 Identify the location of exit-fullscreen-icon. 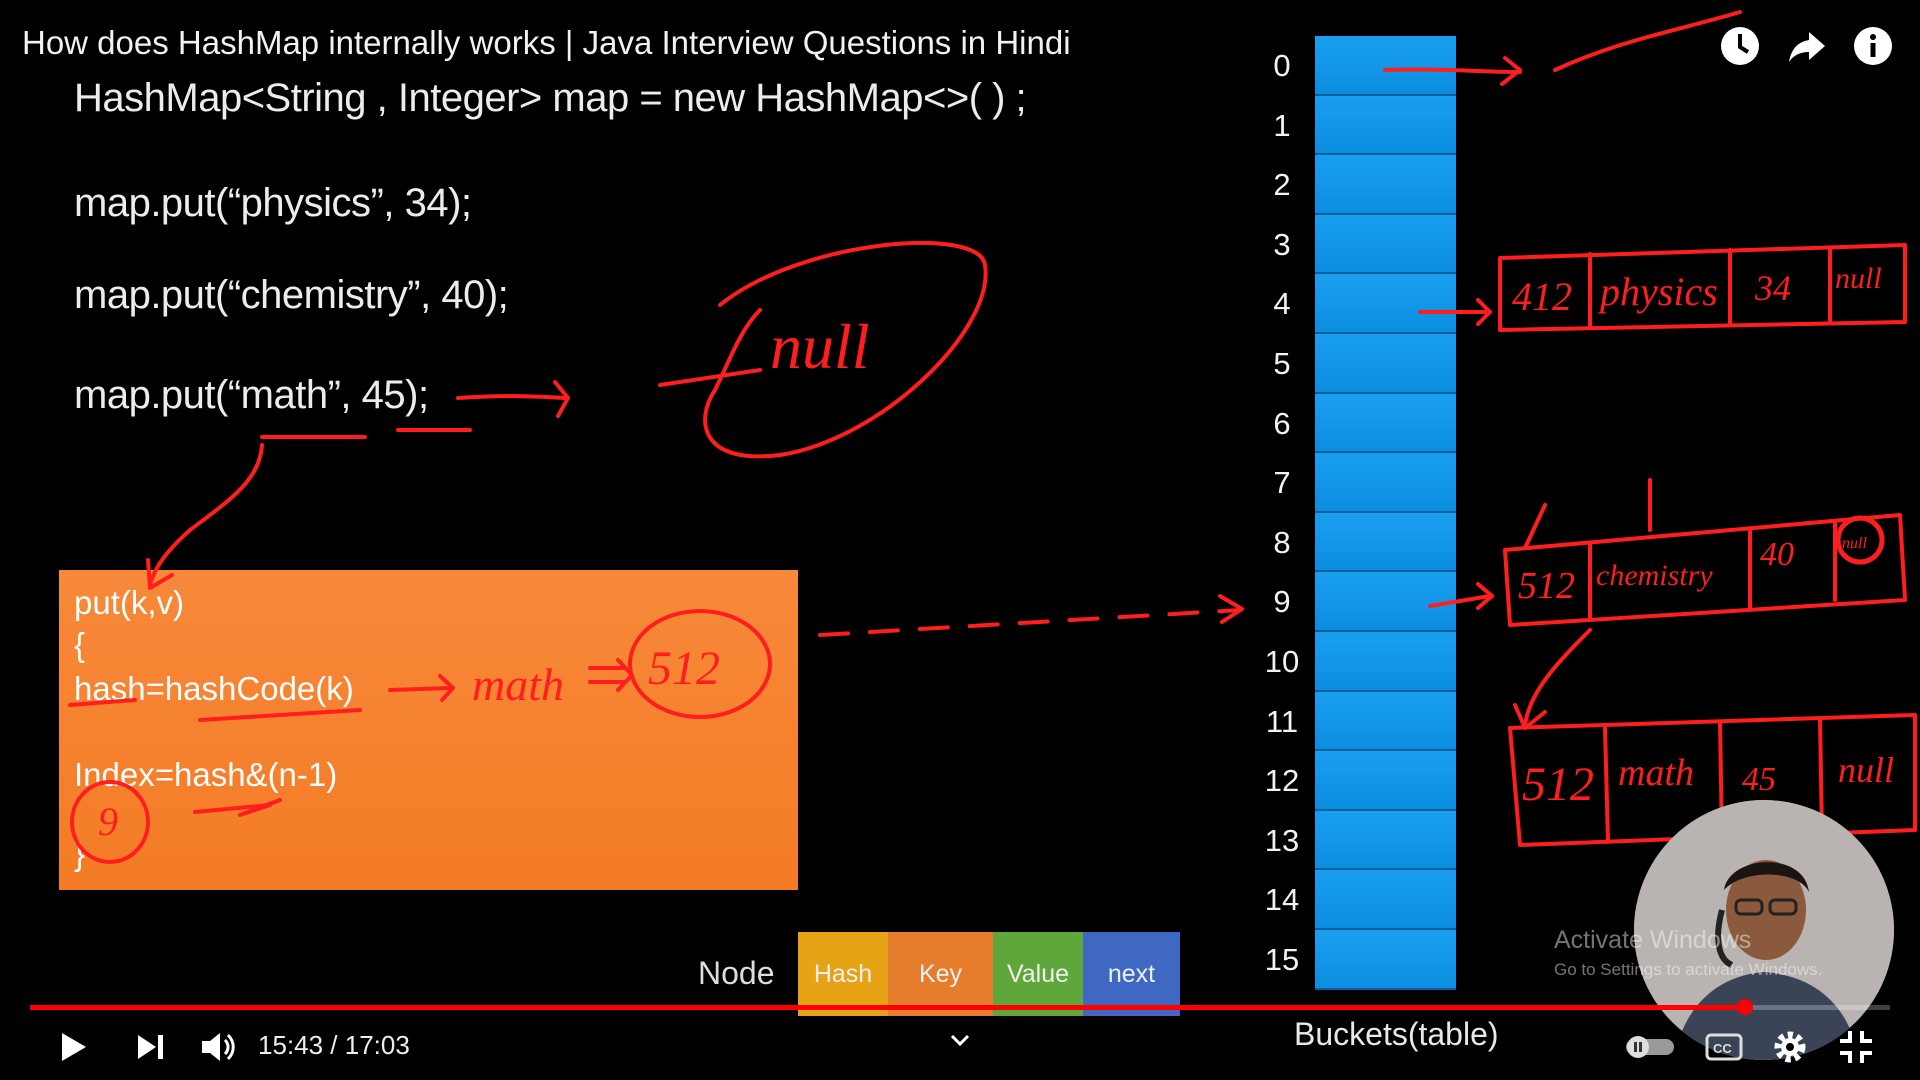
(1856, 1047).